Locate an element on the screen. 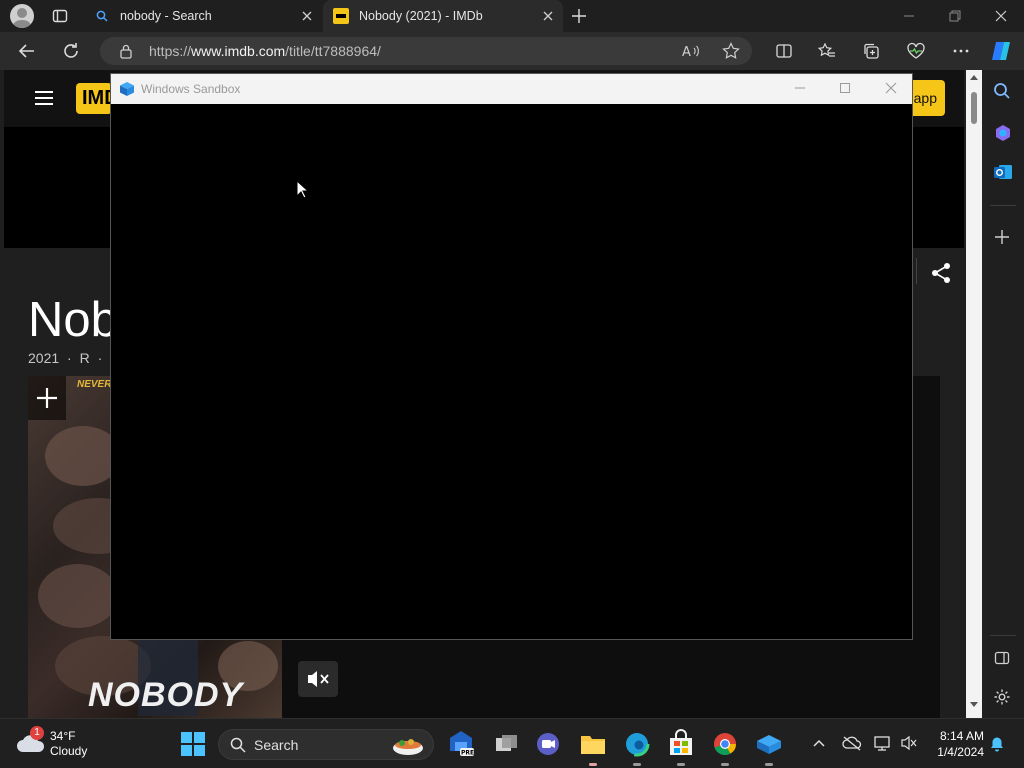 The image size is (1024, 768). sandbox-minimize-icon is located at coordinates (800, 88).